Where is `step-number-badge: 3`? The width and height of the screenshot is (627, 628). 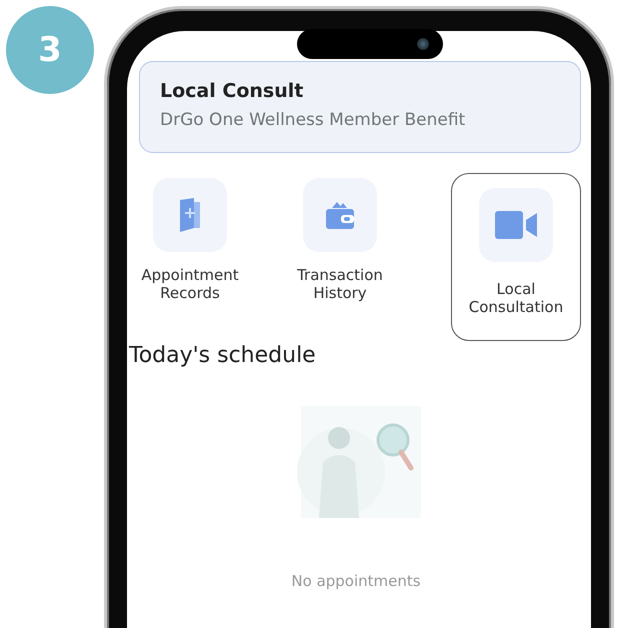
step-number-badge: 3 is located at coordinates (50, 50).